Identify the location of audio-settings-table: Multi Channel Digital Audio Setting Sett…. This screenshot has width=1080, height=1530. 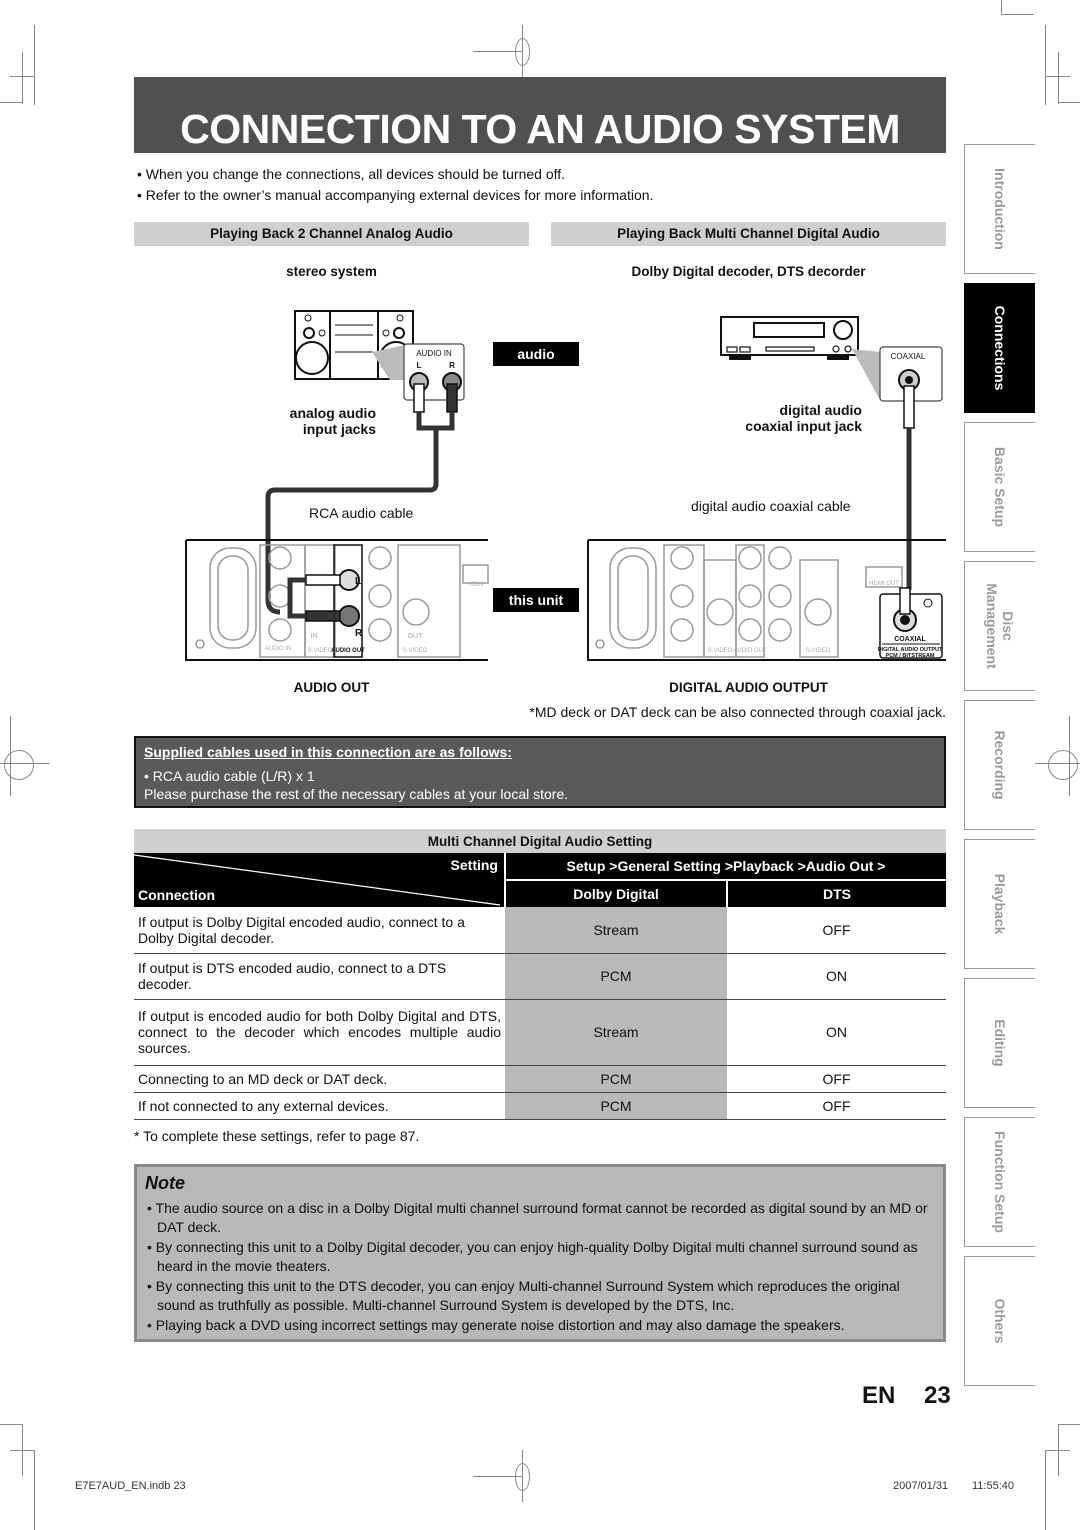
(540, 974).